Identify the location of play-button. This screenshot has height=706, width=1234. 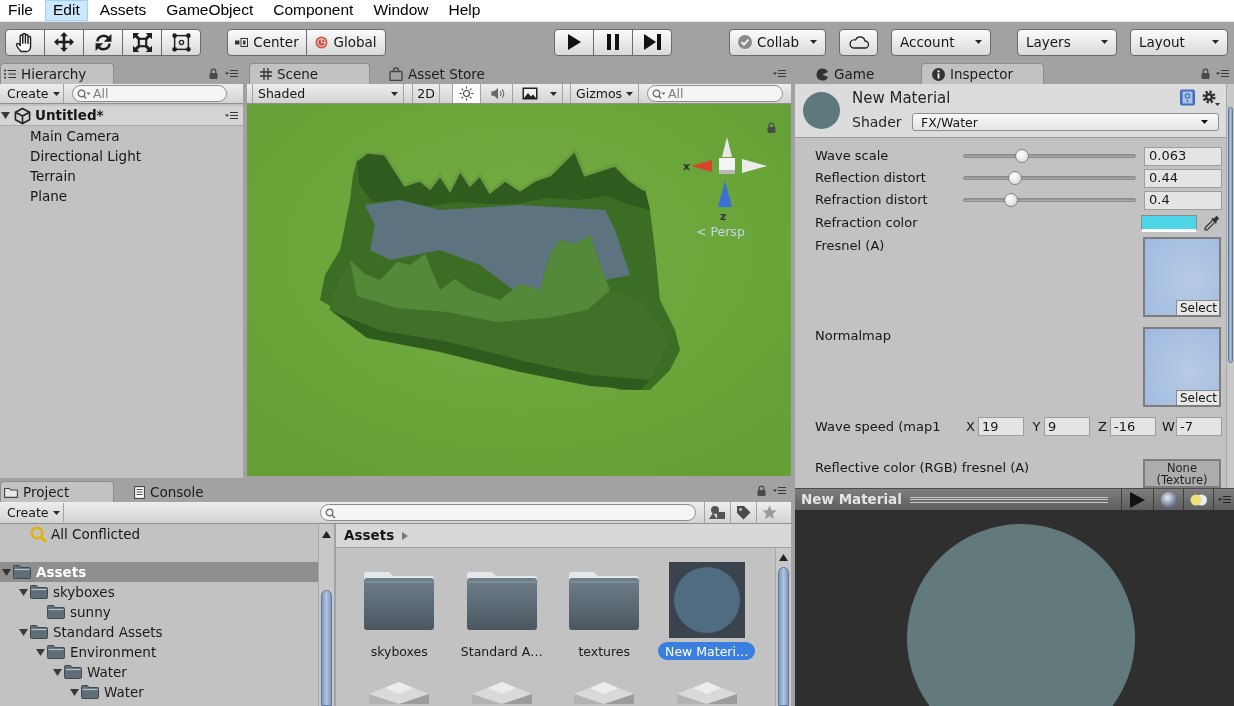
(574, 42).